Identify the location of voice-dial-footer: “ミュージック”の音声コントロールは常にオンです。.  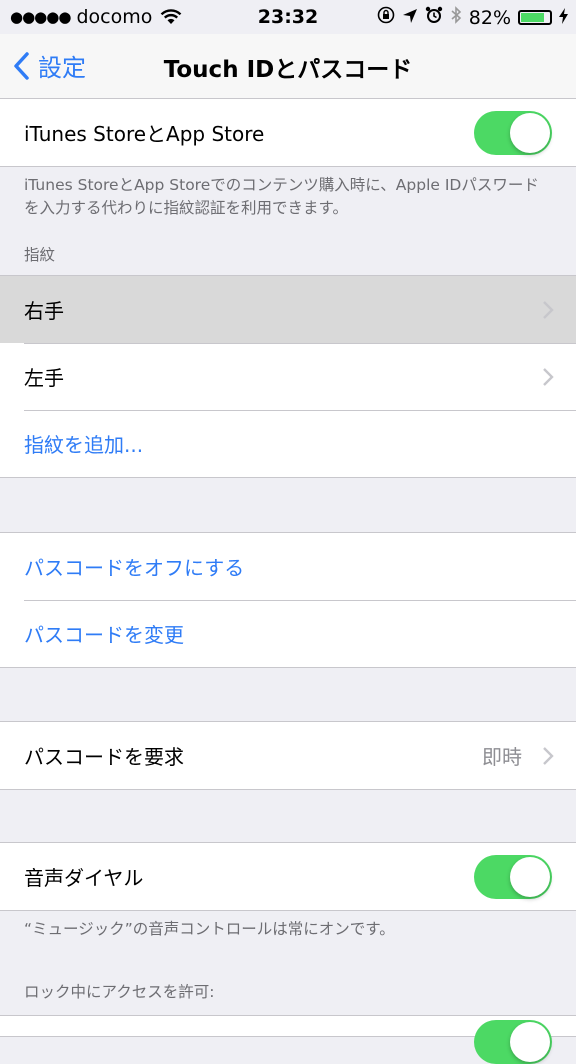
(209, 929).